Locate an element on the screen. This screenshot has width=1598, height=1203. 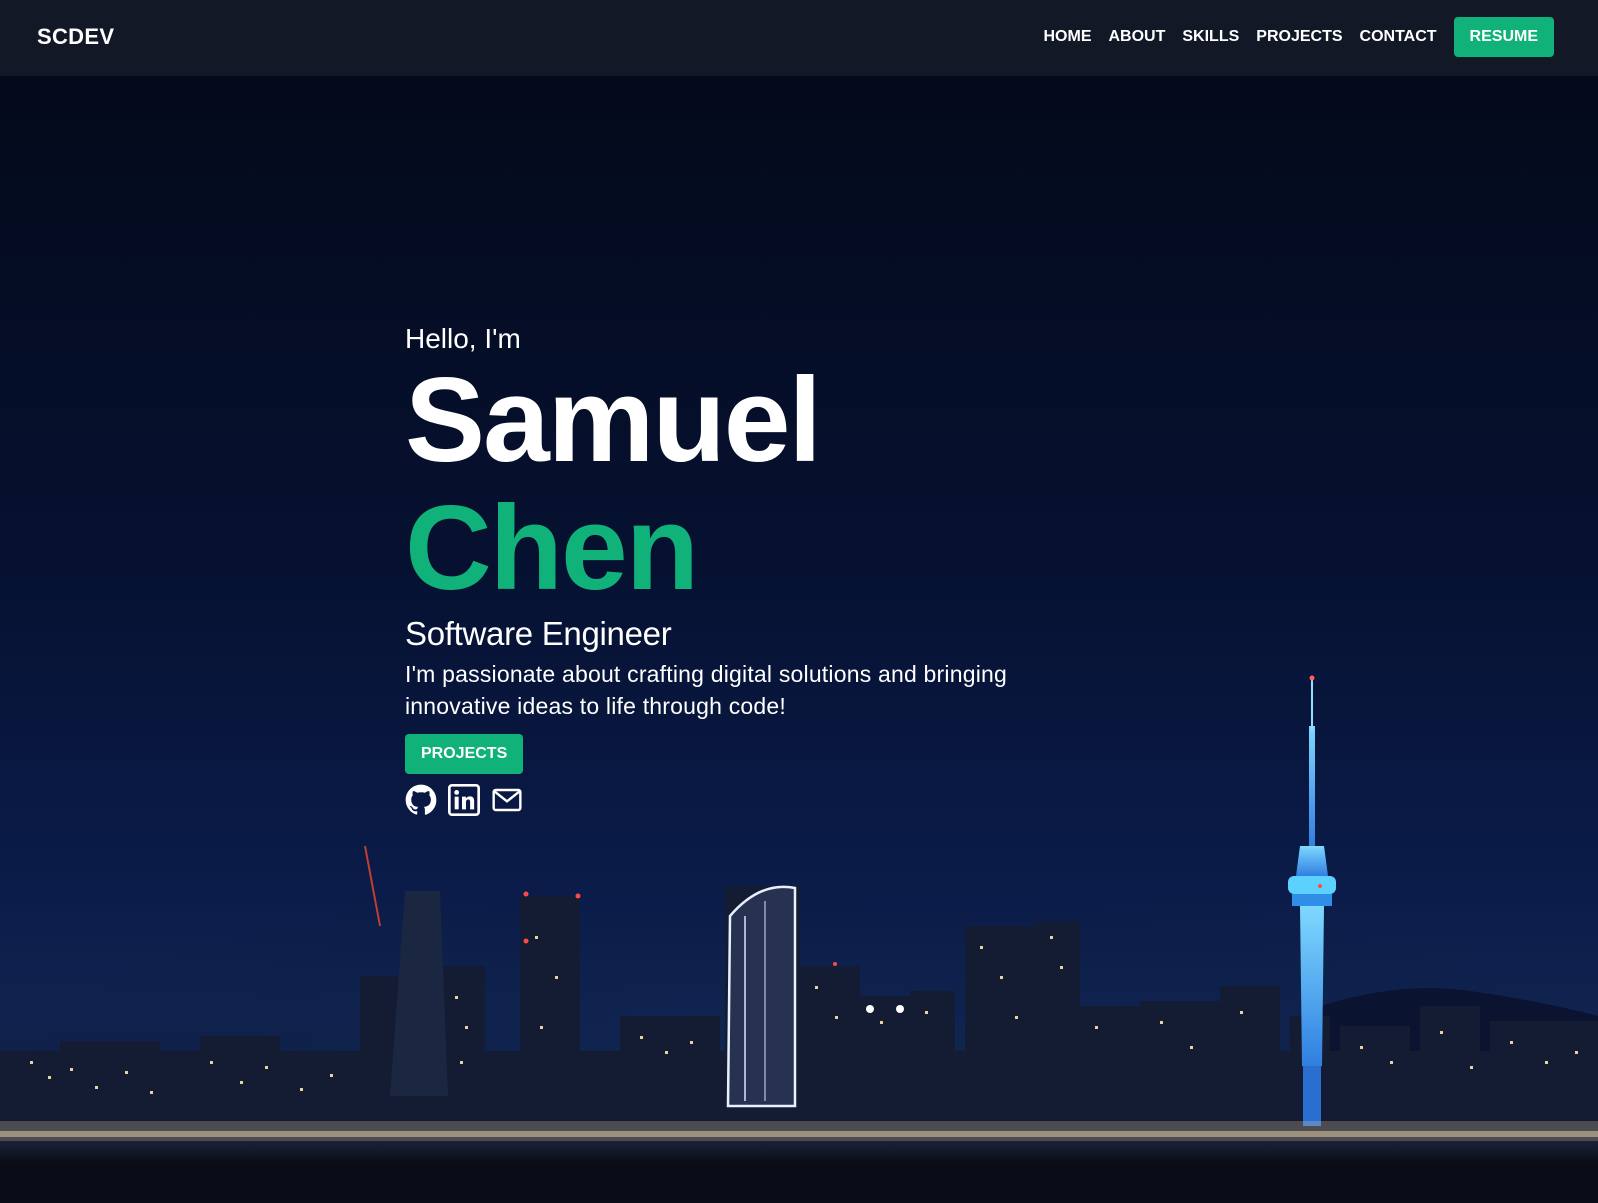
social-links is located at coordinates (785, 800).